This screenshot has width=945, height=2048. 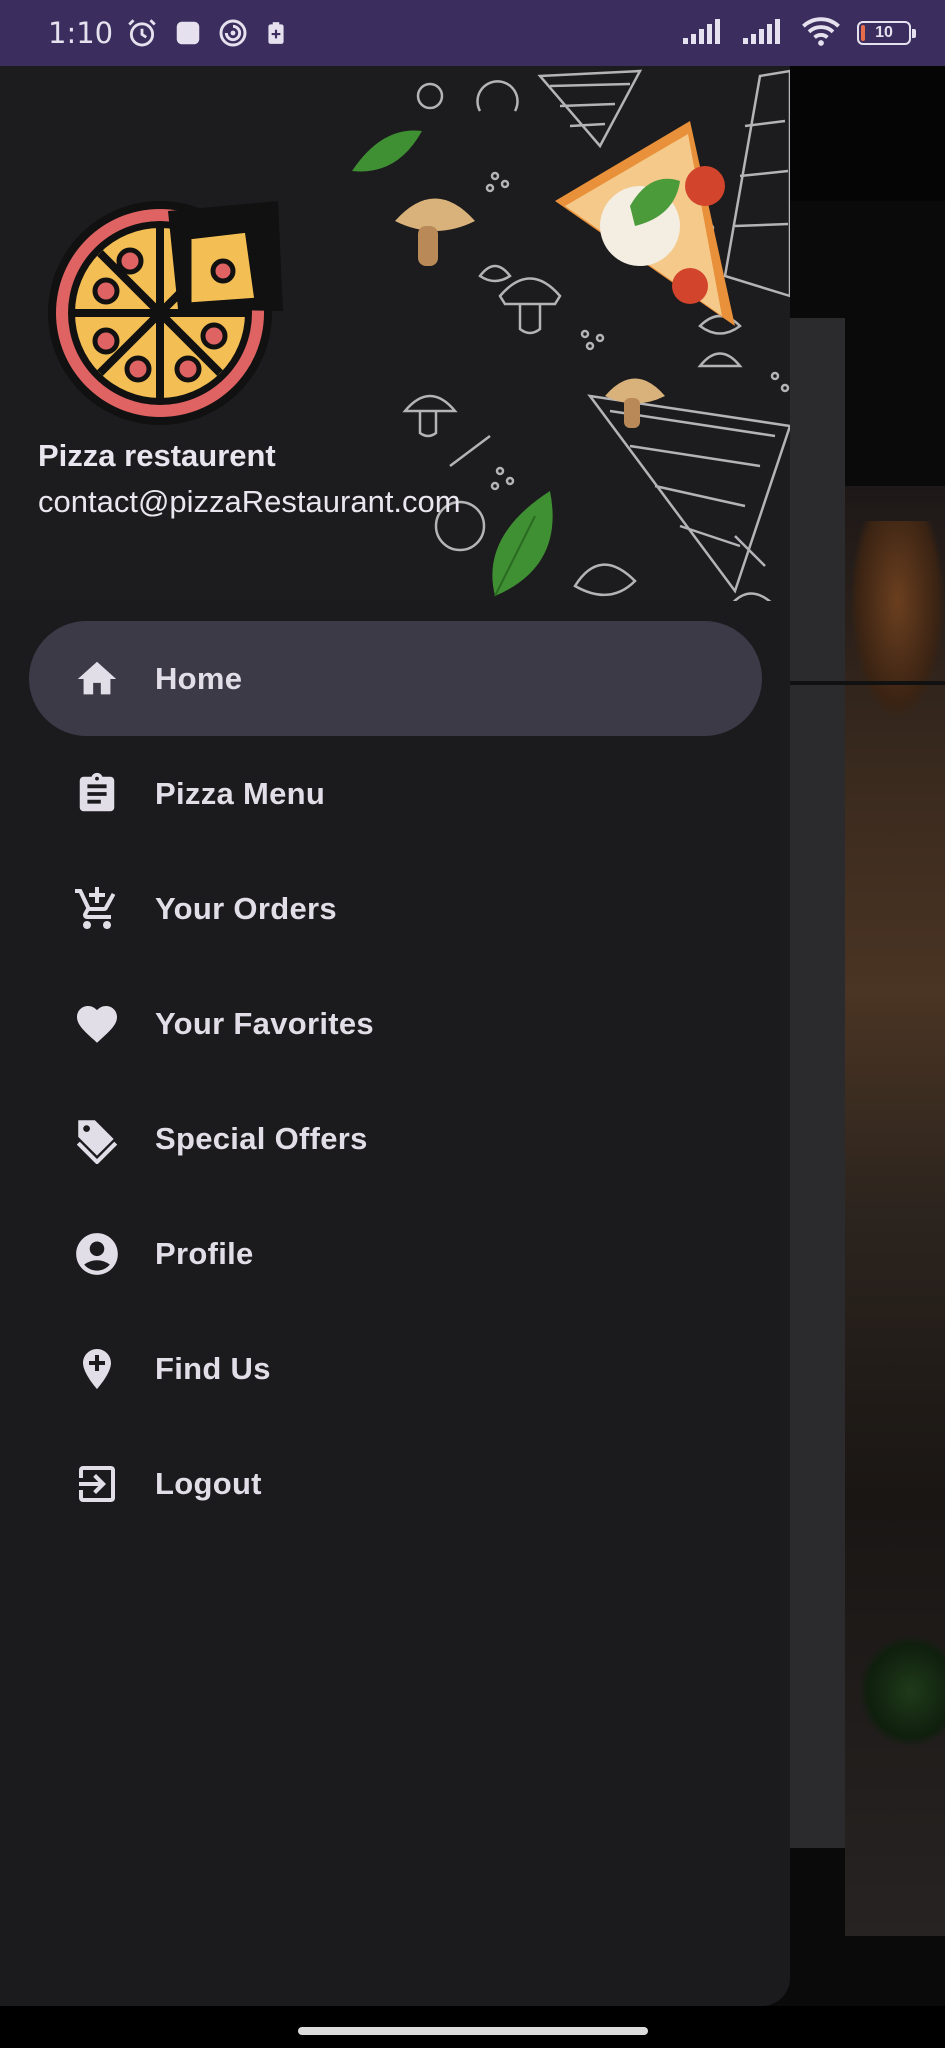 I want to click on drawer-item-label: Your Orders, so click(x=246, y=908).